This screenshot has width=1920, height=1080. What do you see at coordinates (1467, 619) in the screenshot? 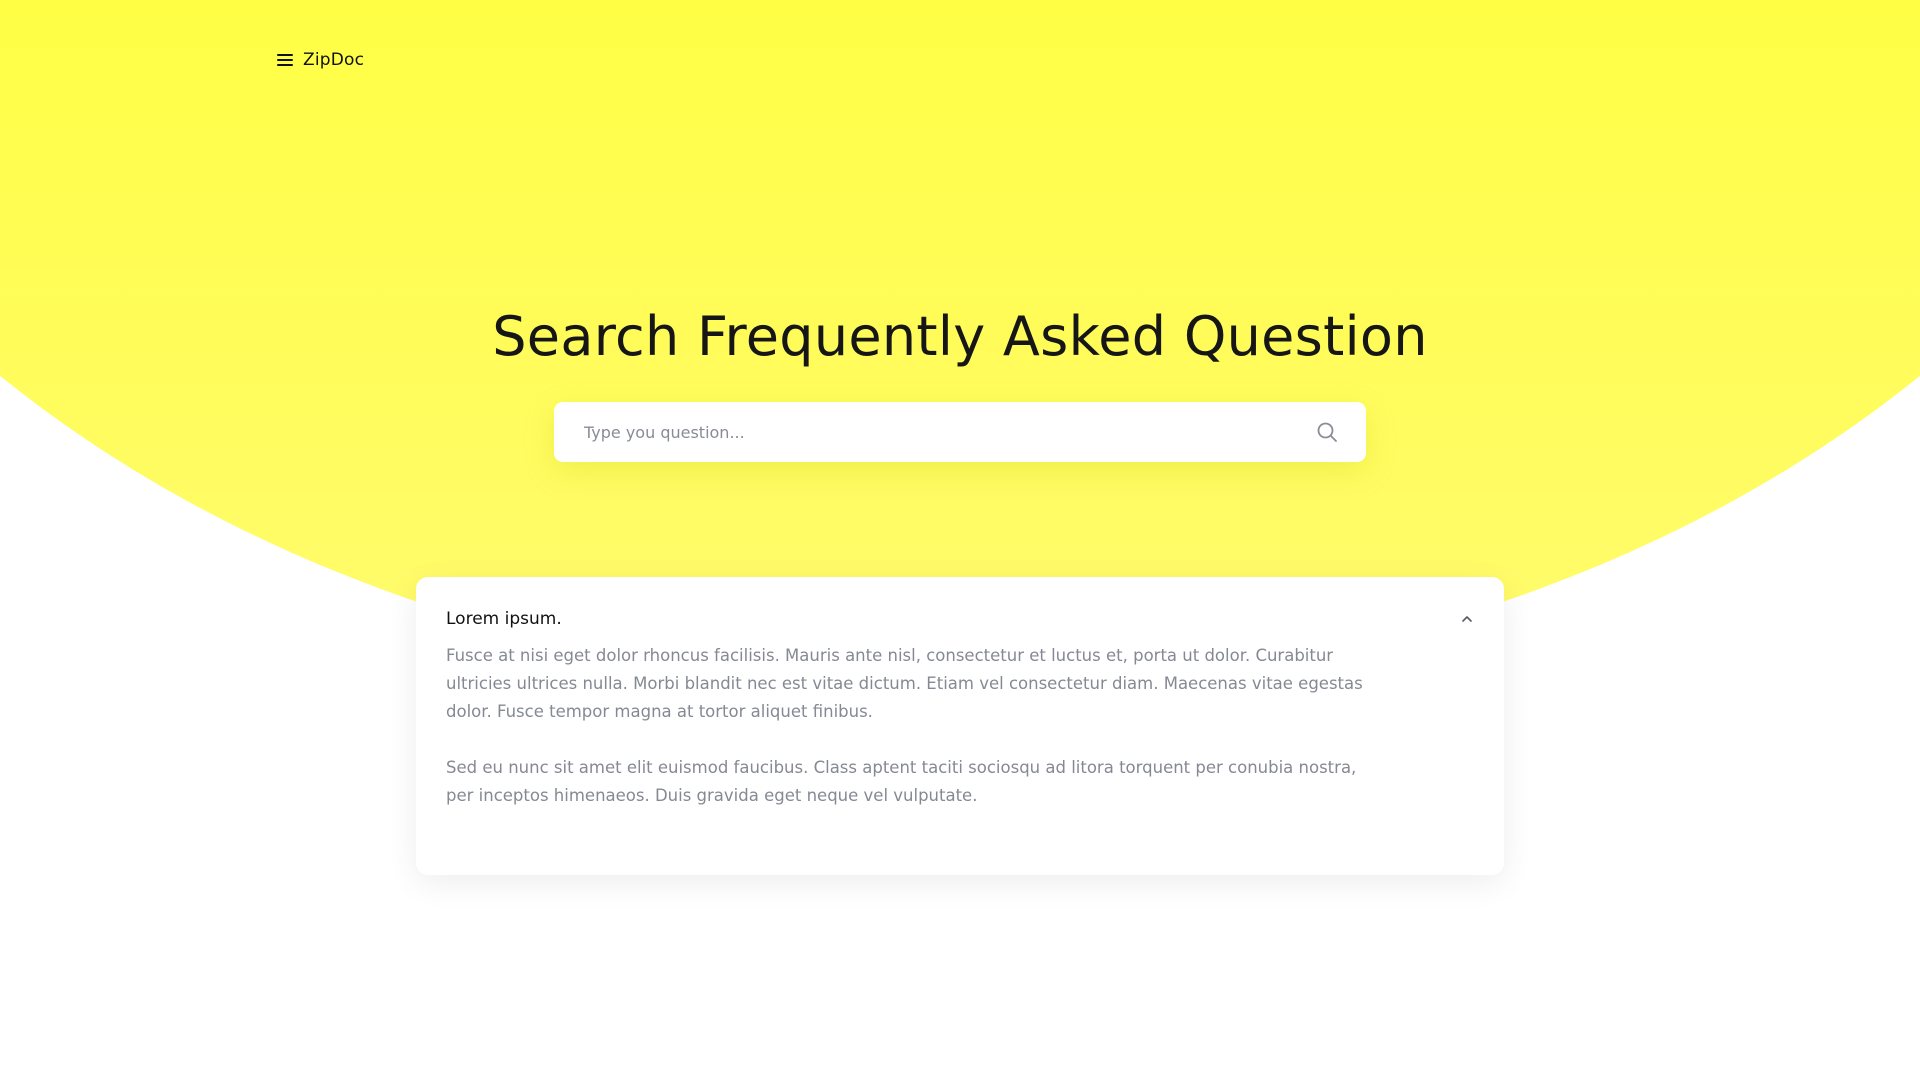
I see `chevron-up-icon` at bounding box center [1467, 619].